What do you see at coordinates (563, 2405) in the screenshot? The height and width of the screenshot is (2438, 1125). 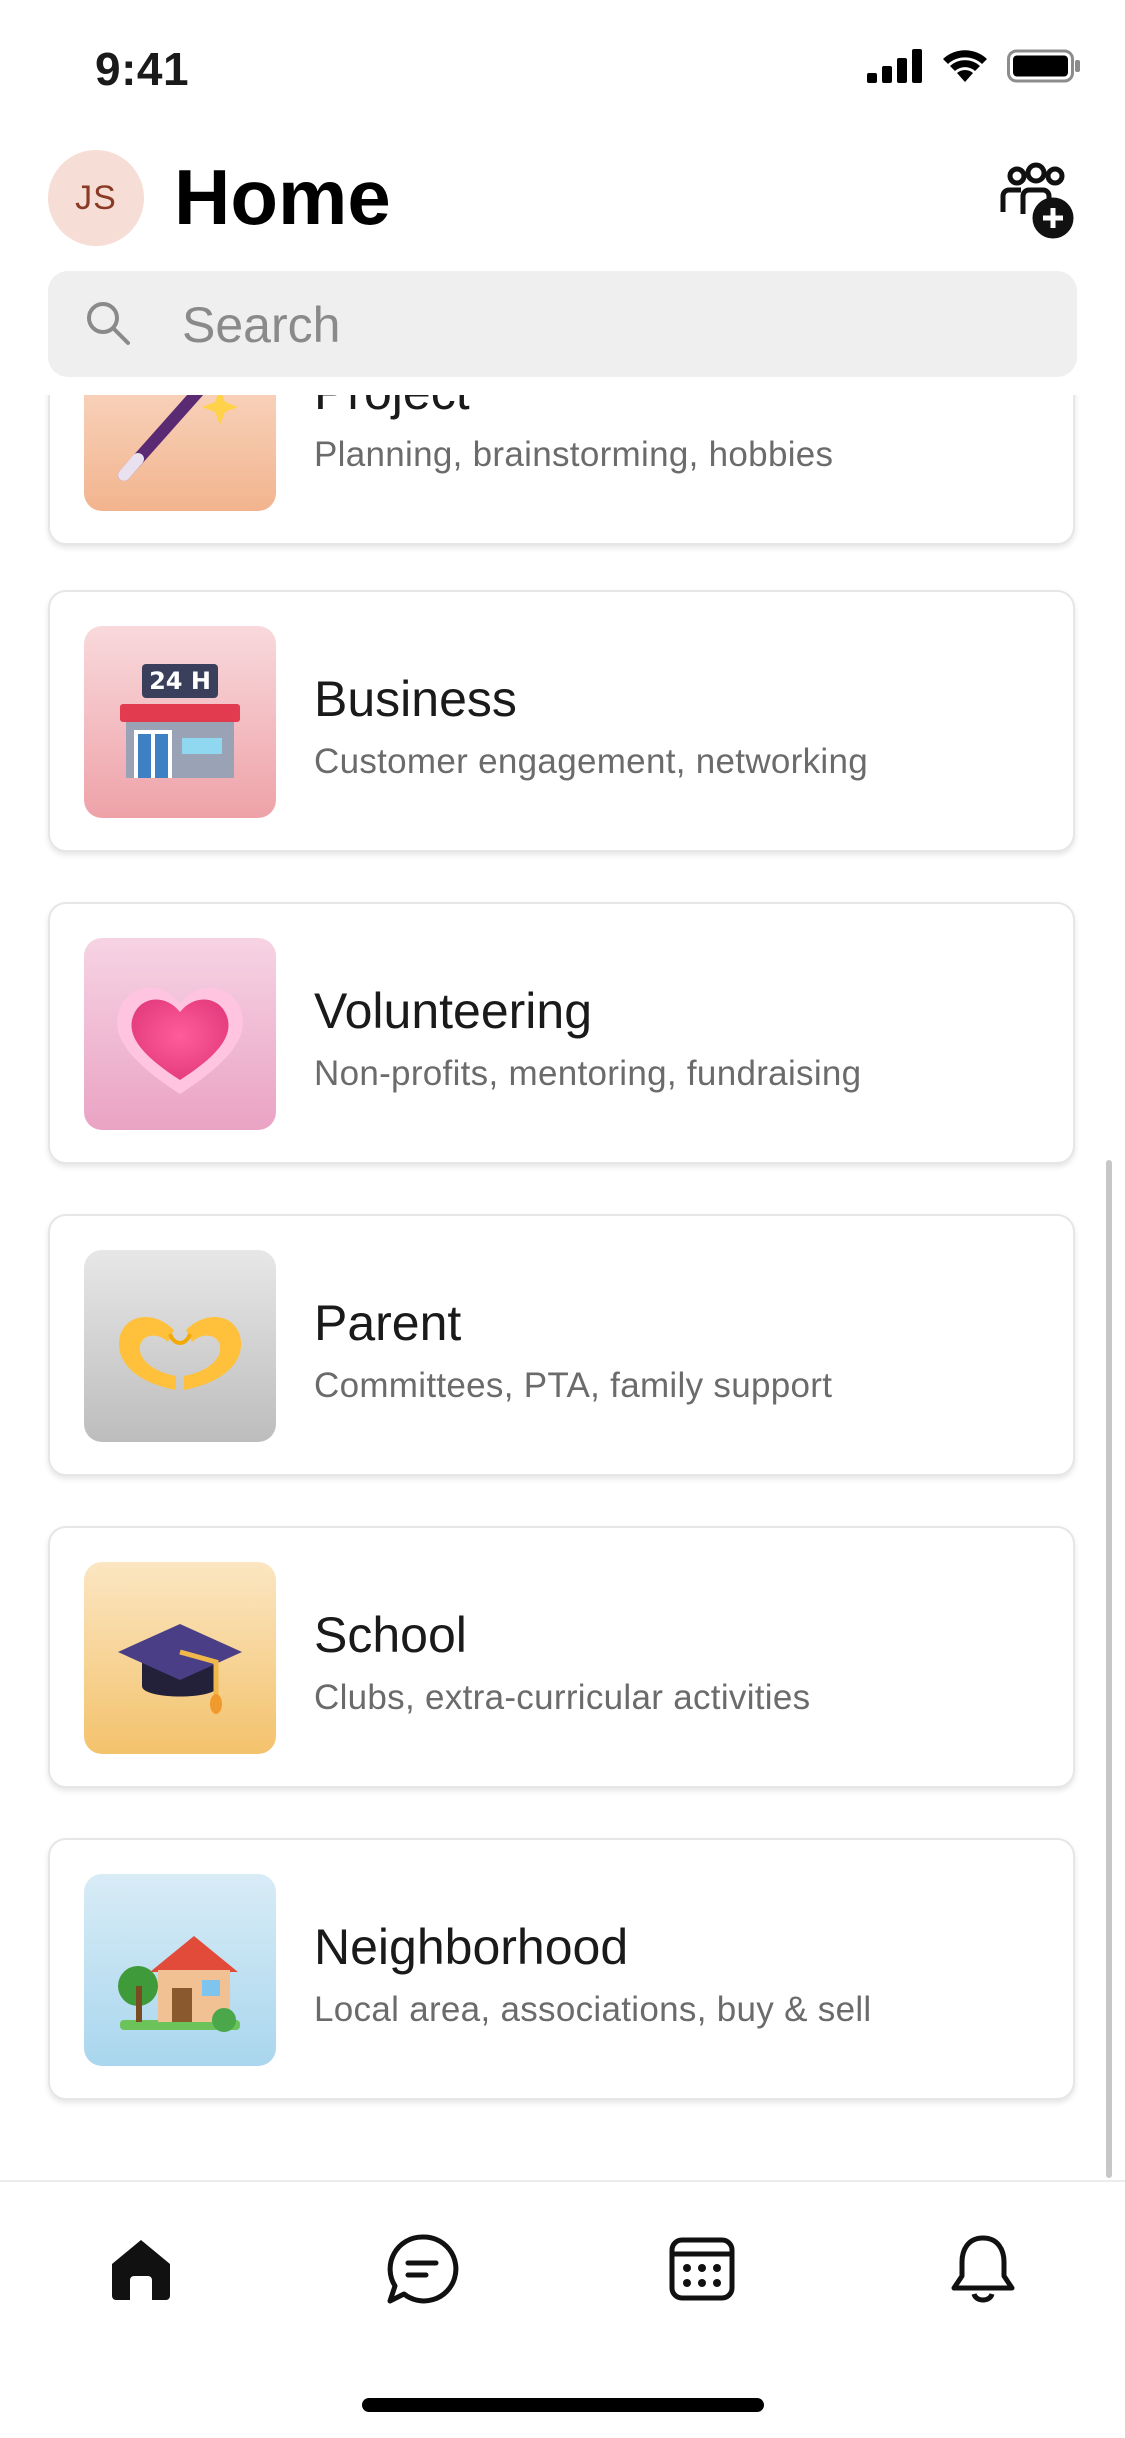 I see `home-indicator` at bounding box center [563, 2405].